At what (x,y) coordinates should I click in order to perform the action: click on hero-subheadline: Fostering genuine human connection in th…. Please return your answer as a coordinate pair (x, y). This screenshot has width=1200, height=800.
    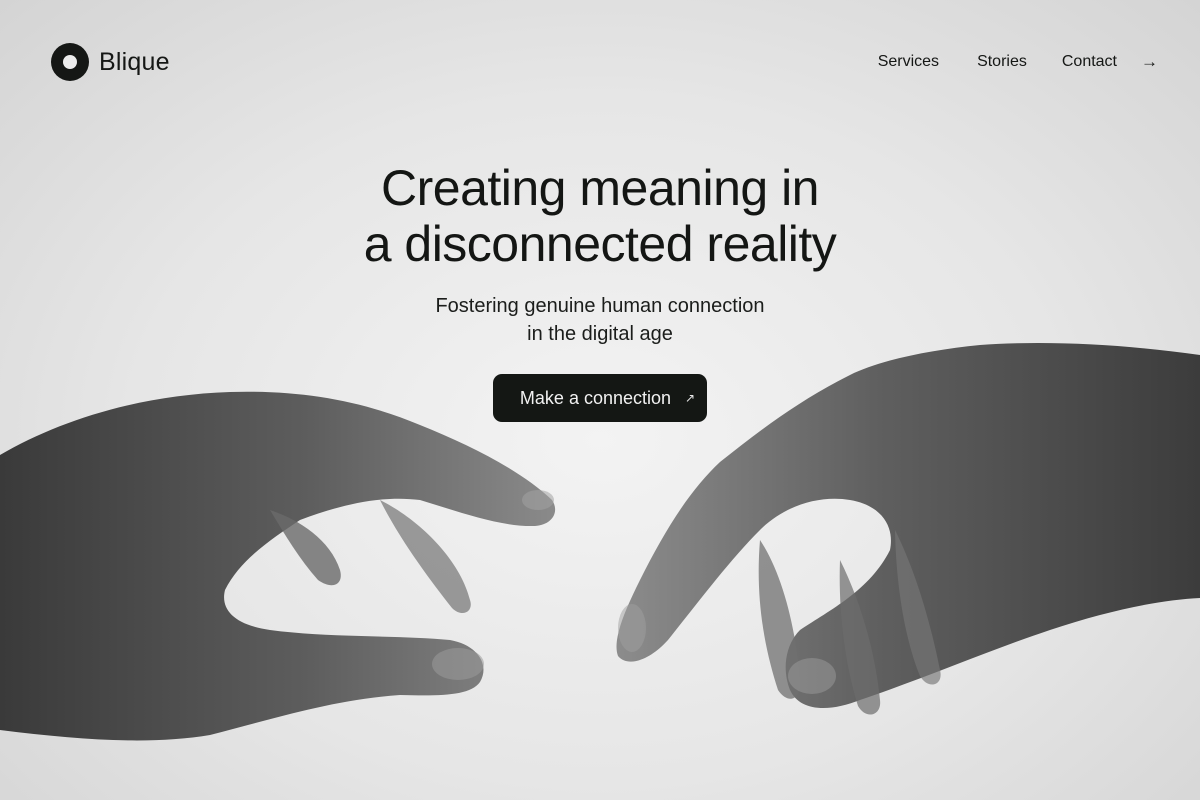
    Looking at the image, I should click on (600, 320).